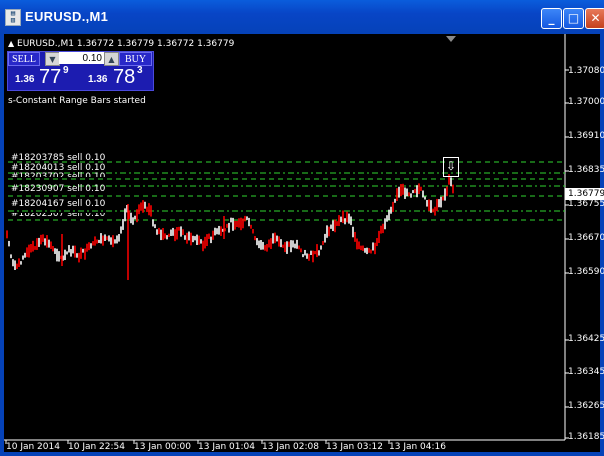 The width and height of the screenshot is (604, 456). Describe the element at coordinates (586, 71) in the screenshot. I see `price-axis-label: 1.37080` at that location.